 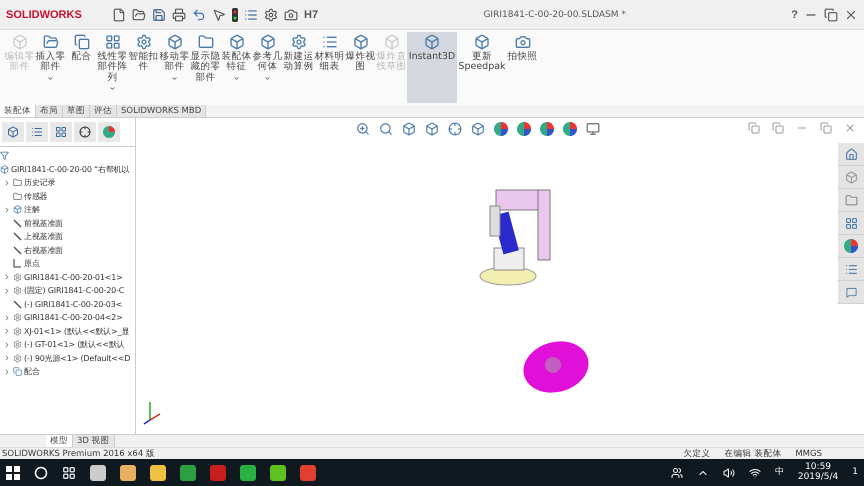 What do you see at coordinates (76, 111) in the screenshot?
I see `ribbon-tab: 草图` at bounding box center [76, 111].